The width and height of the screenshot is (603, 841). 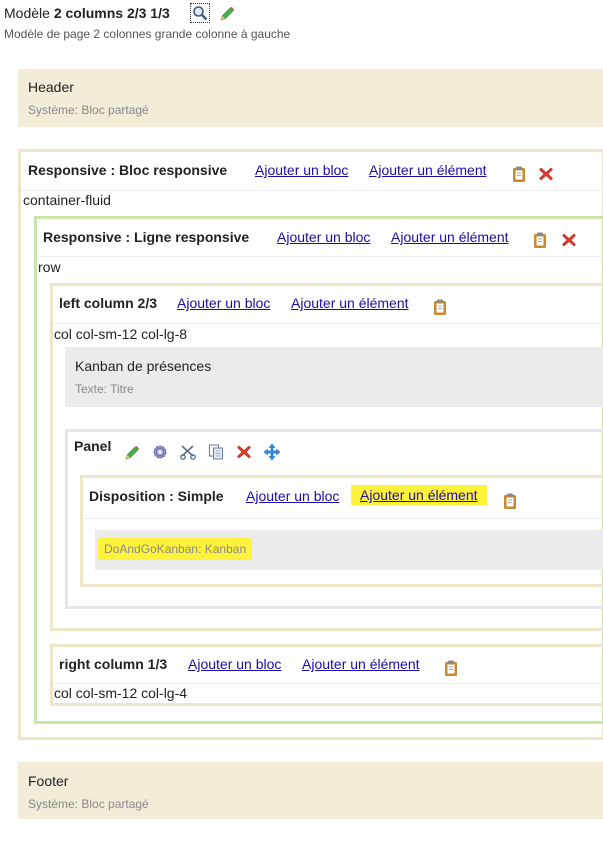 I want to click on responsive-row-delete-icon, so click(x=569, y=240).